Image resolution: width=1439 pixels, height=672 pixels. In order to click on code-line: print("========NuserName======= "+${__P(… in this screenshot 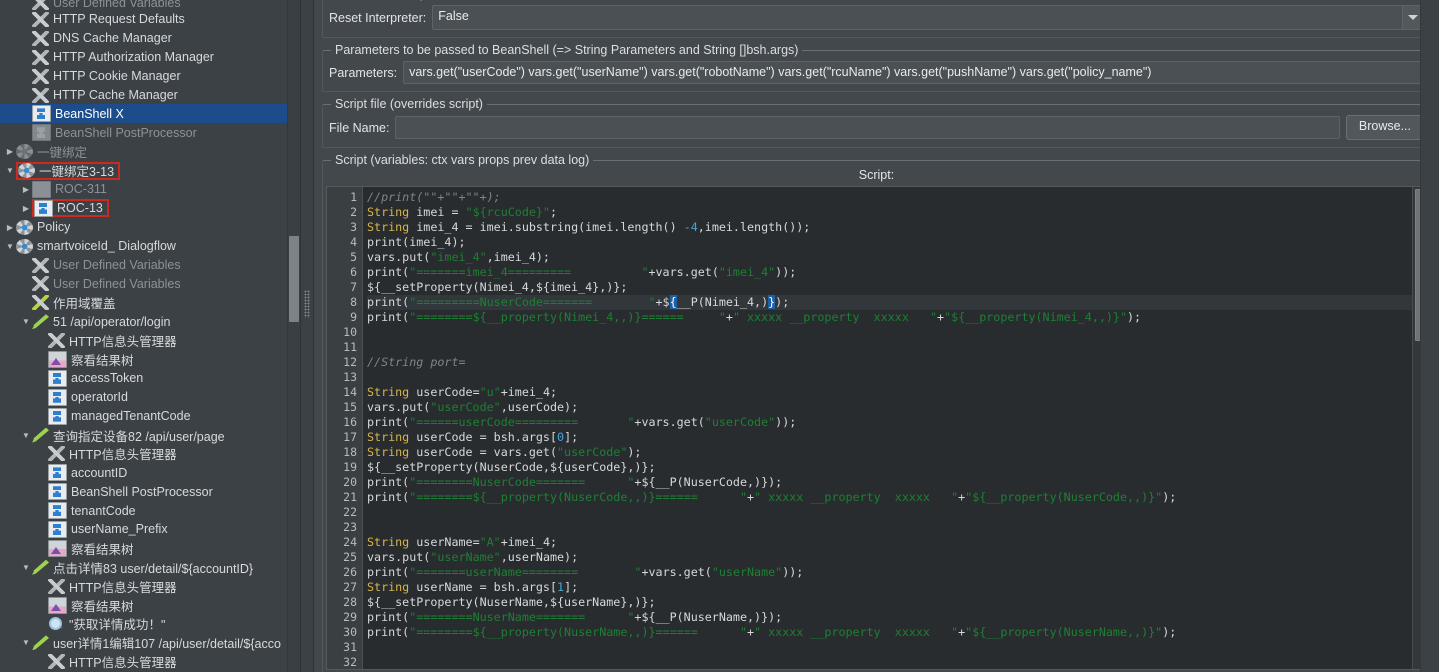, I will do `click(896, 617)`.